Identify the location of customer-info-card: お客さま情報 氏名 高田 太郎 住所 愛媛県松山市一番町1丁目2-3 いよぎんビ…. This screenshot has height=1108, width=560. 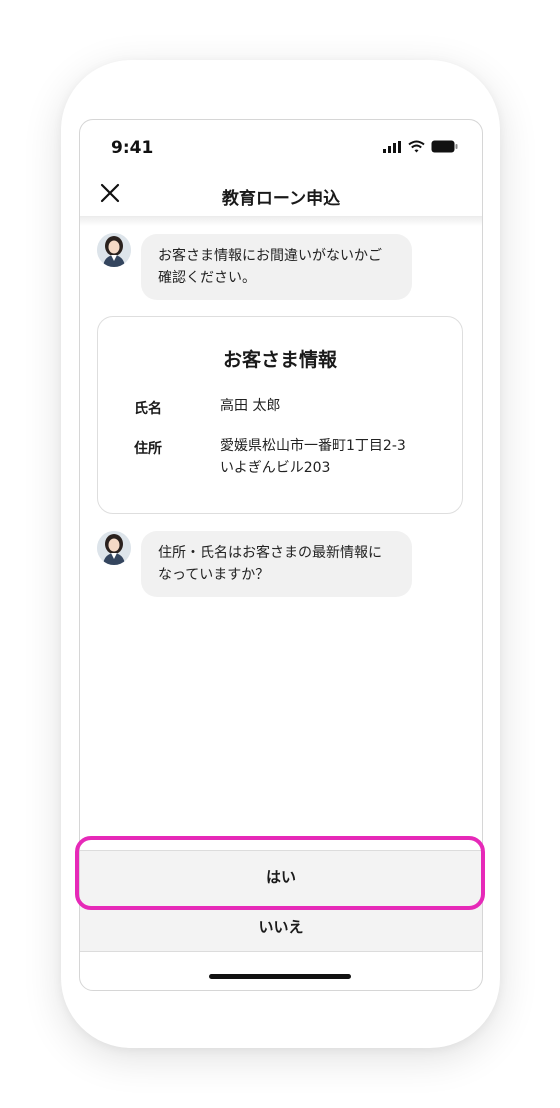
(280, 415).